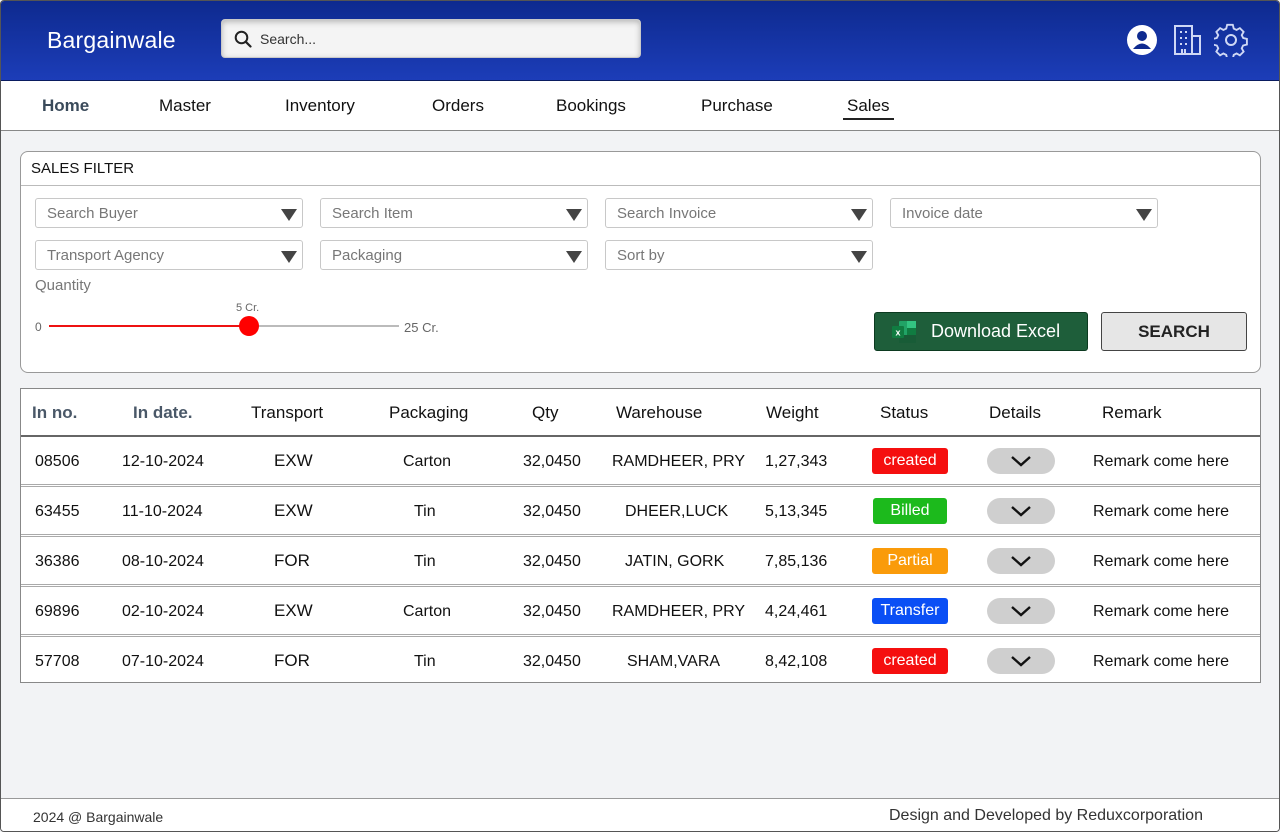 This screenshot has height=832, width=1280. Describe the element at coordinates (737, 106) in the screenshot. I see `nav-item-purchase: Purchase` at that location.